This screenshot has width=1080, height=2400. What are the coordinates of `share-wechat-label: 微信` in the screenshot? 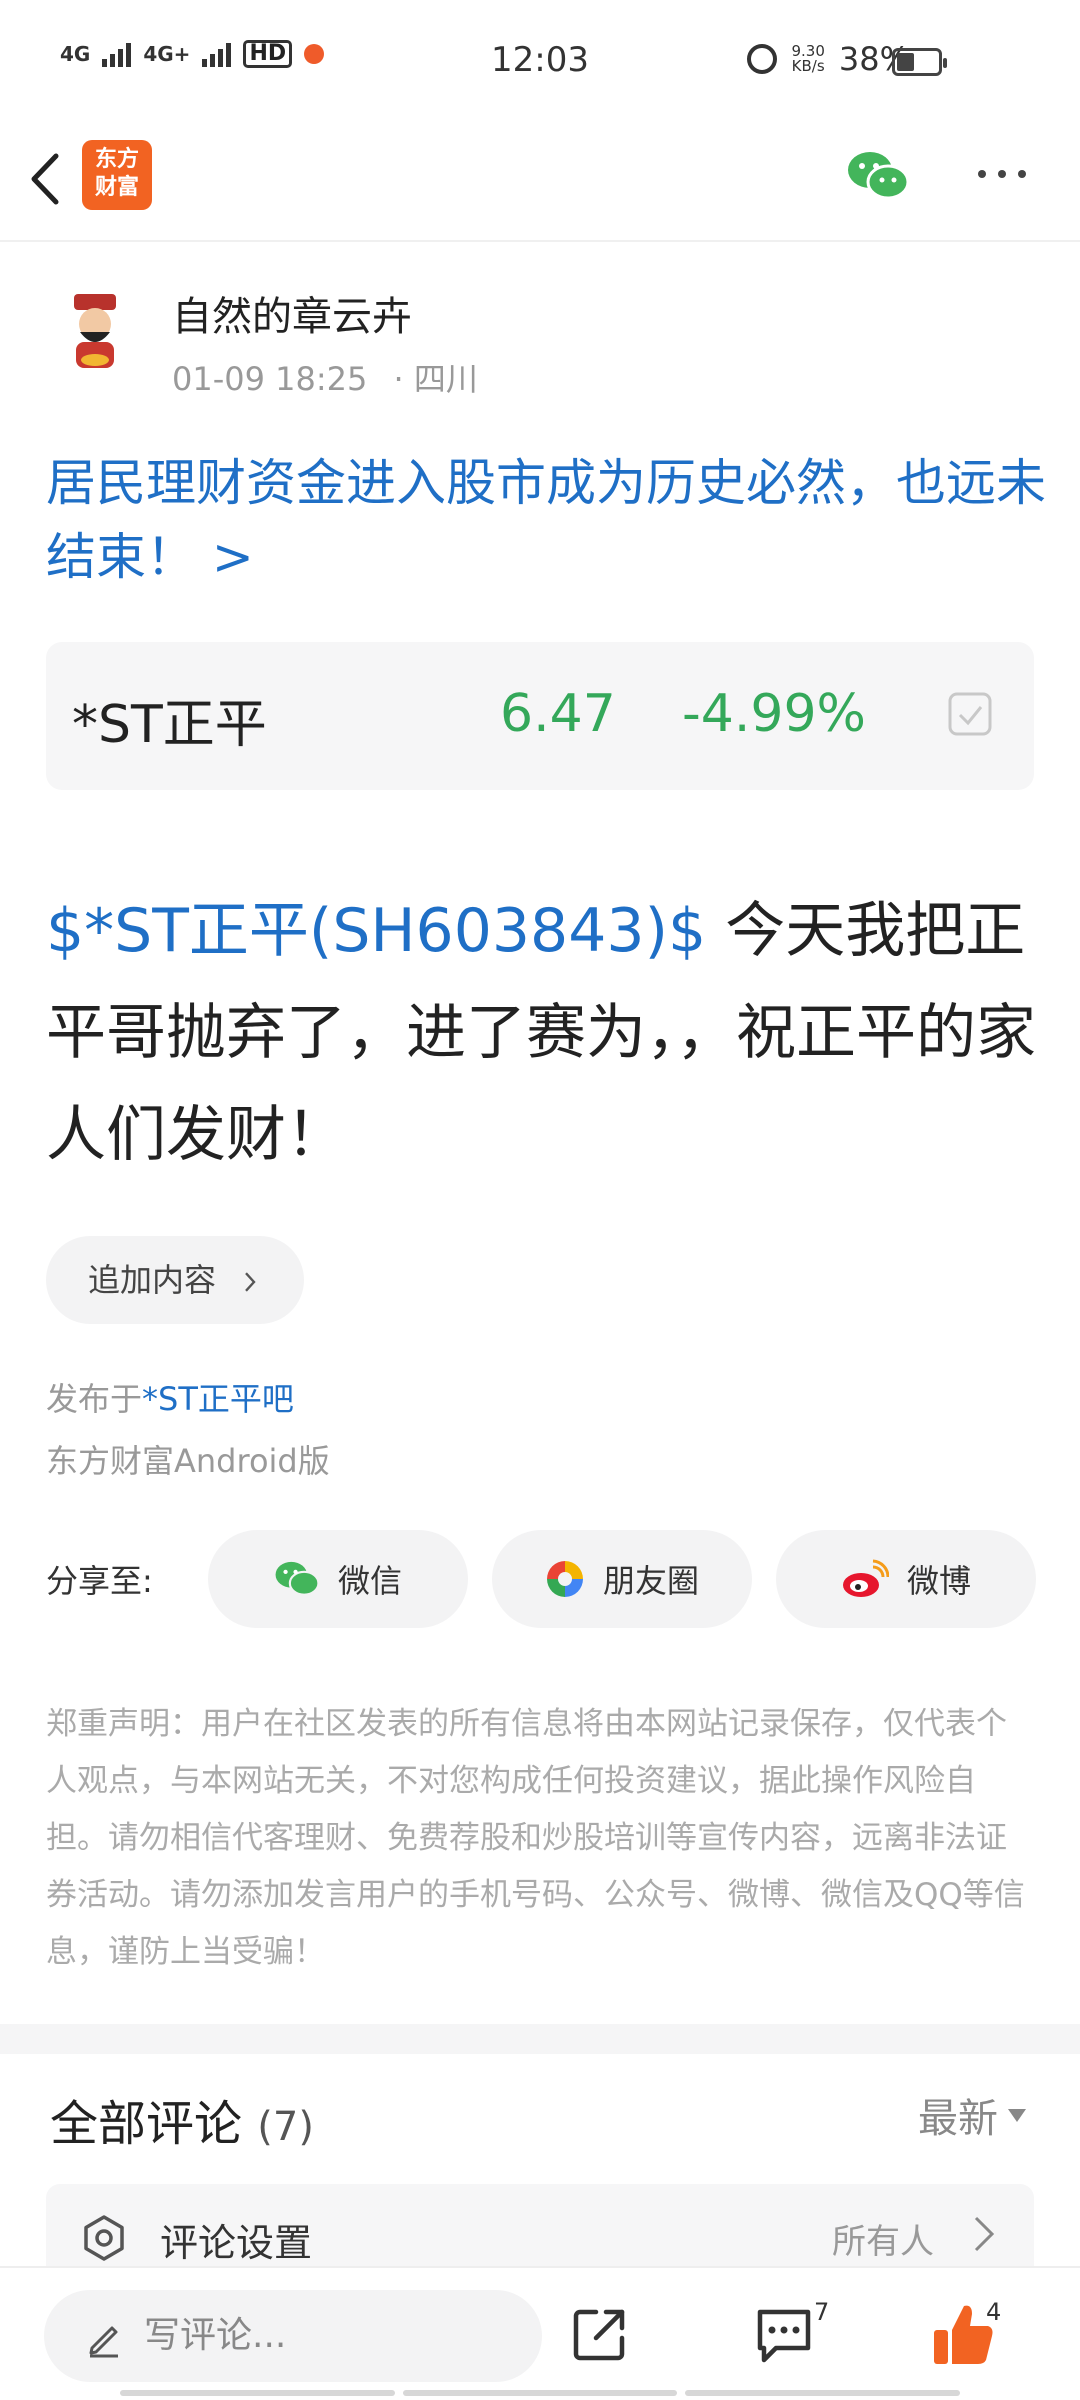 It's located at (369, 1581).